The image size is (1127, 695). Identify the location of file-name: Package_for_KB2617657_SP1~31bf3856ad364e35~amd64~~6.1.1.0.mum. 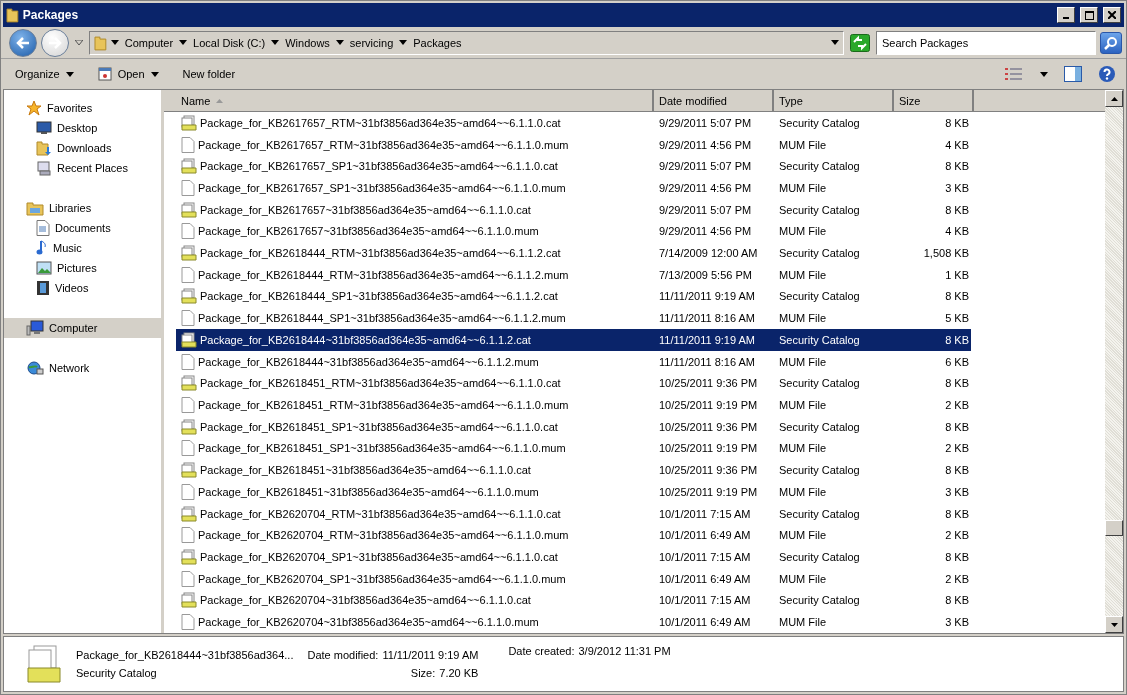
(382, 187).